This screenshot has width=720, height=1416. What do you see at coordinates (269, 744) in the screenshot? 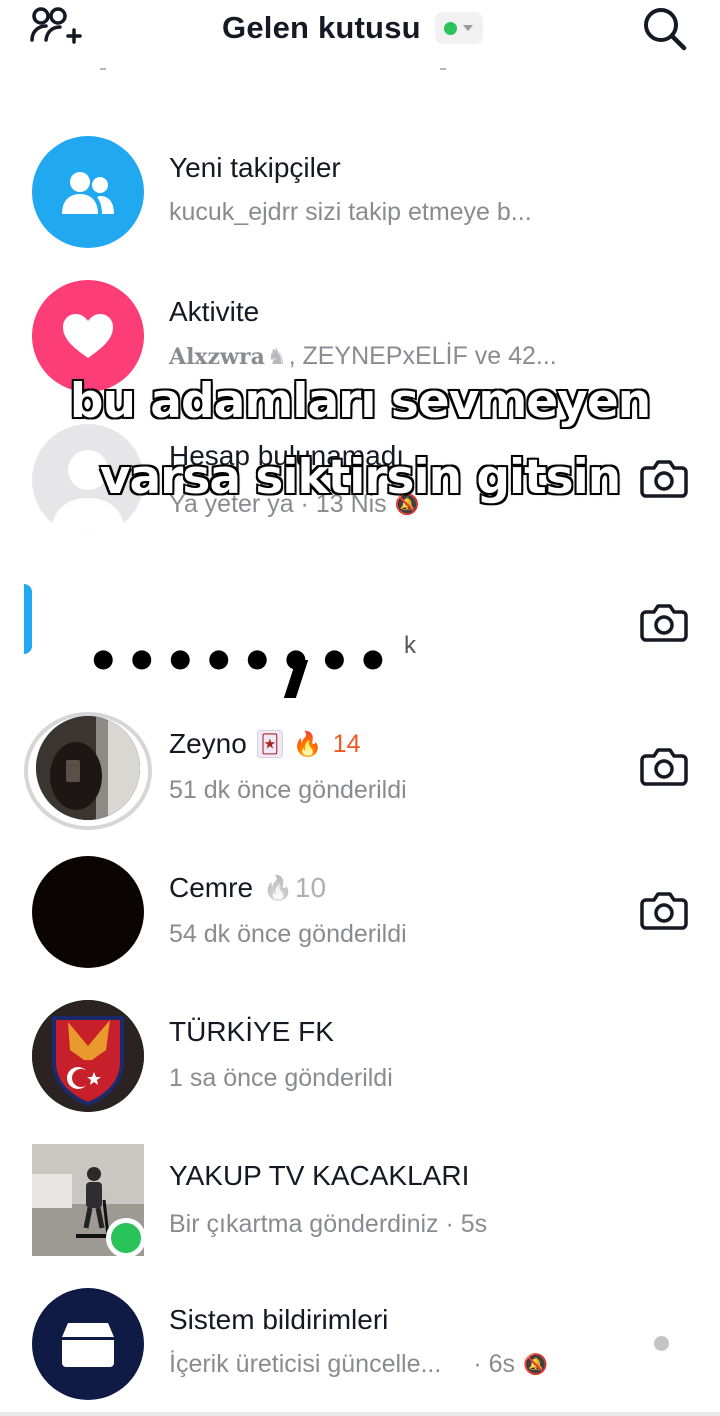
I see `joker-card-icon: 🃏` at bounding box center [269, 744].